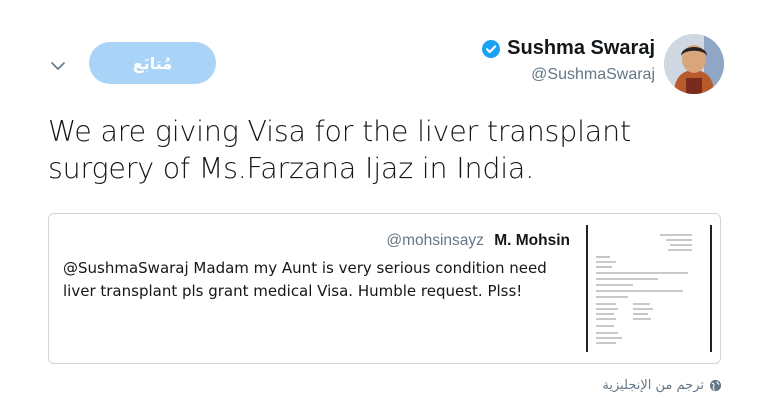 Image resolution: width=768 pixels, height=410 pixels. I want to click on quoted-tweet-image, so click(649, 288).